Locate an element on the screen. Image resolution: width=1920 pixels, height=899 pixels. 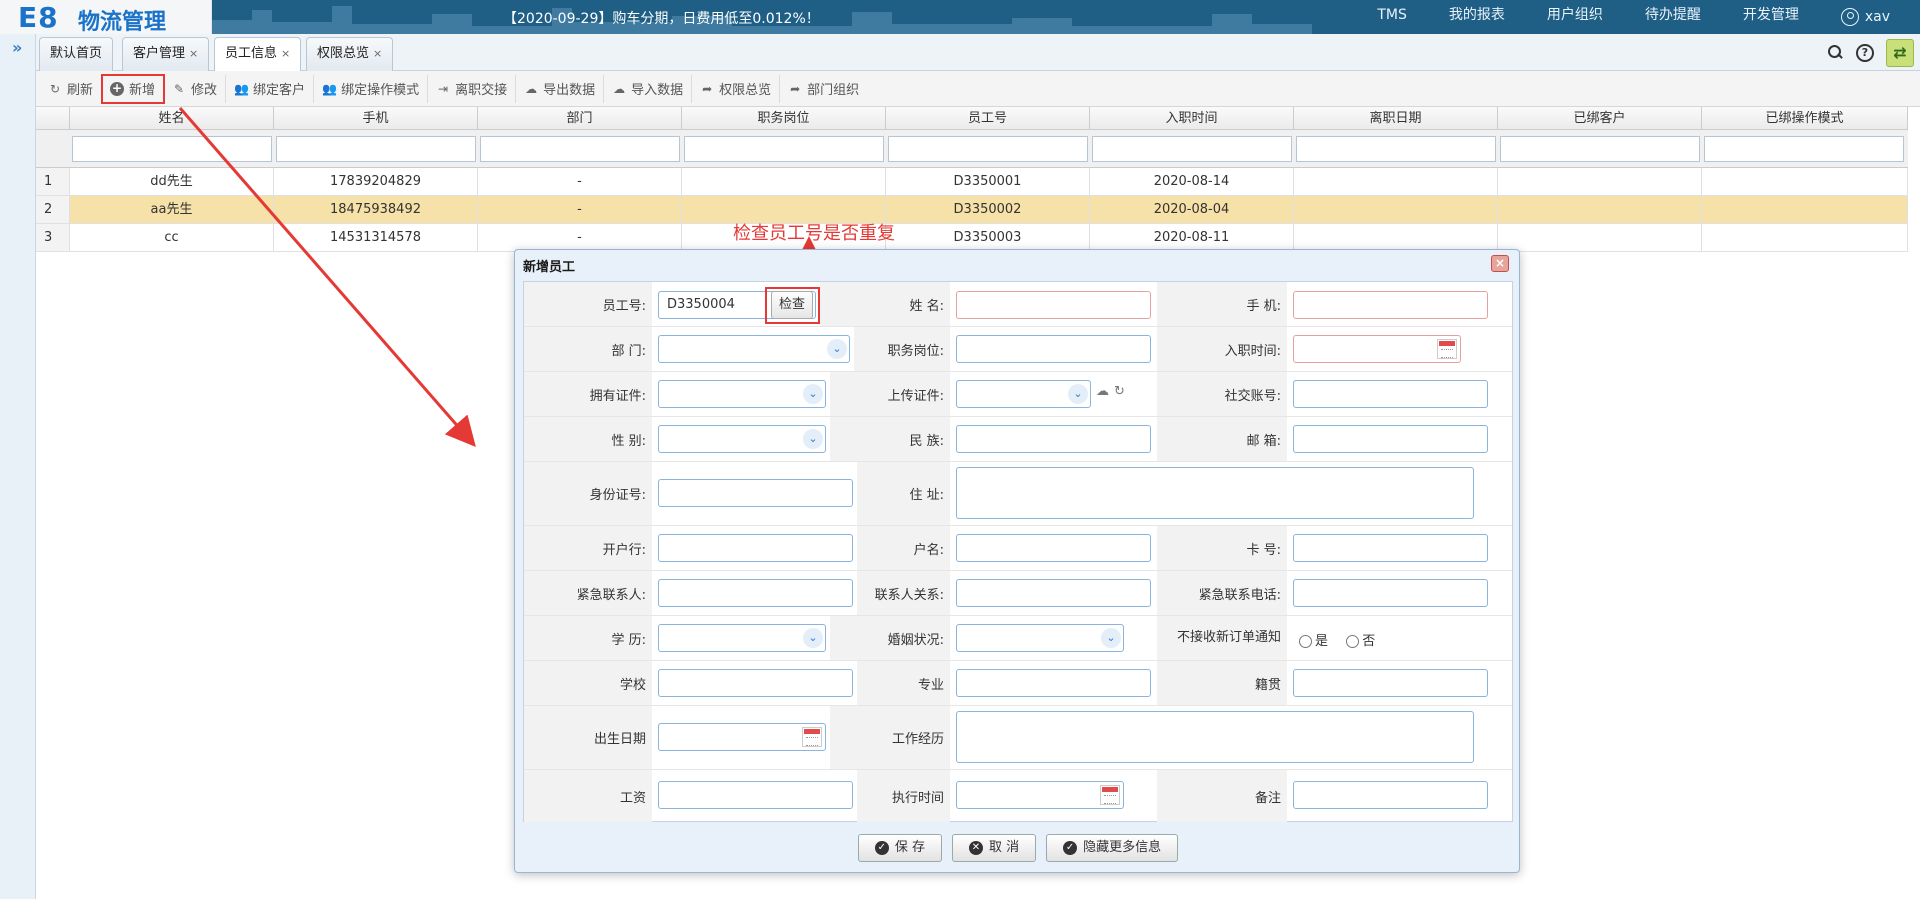
promo-notice: 【2020-09-29】购车分期，日费用低至0.012%！ is located at coordinates (661, 18).